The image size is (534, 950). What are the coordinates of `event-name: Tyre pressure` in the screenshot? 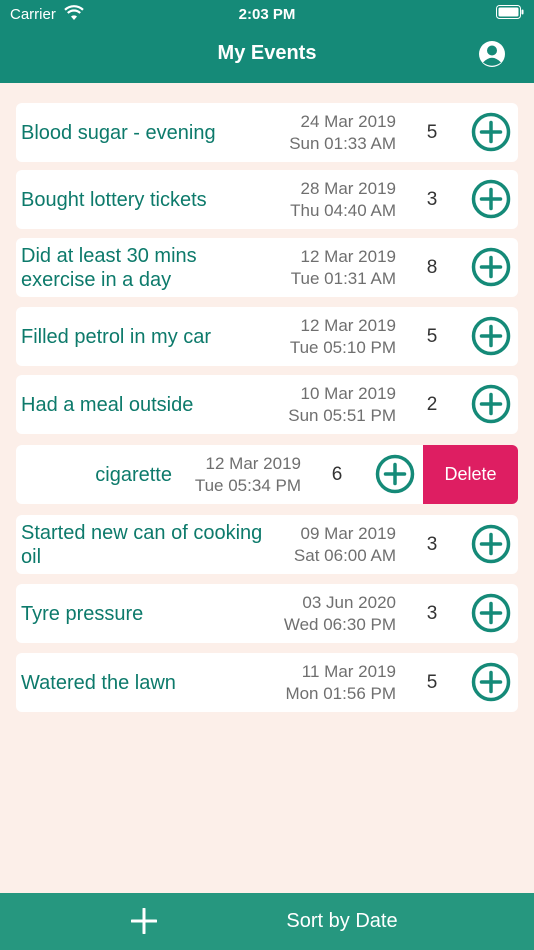 It's located at (82, 613).